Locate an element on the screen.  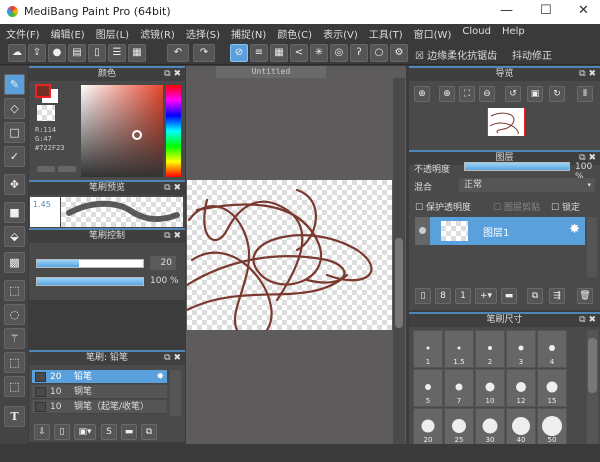
antialias-checkbox: ☒ 边缘柔化抗锯齿 is located at coordinates (456, 54).